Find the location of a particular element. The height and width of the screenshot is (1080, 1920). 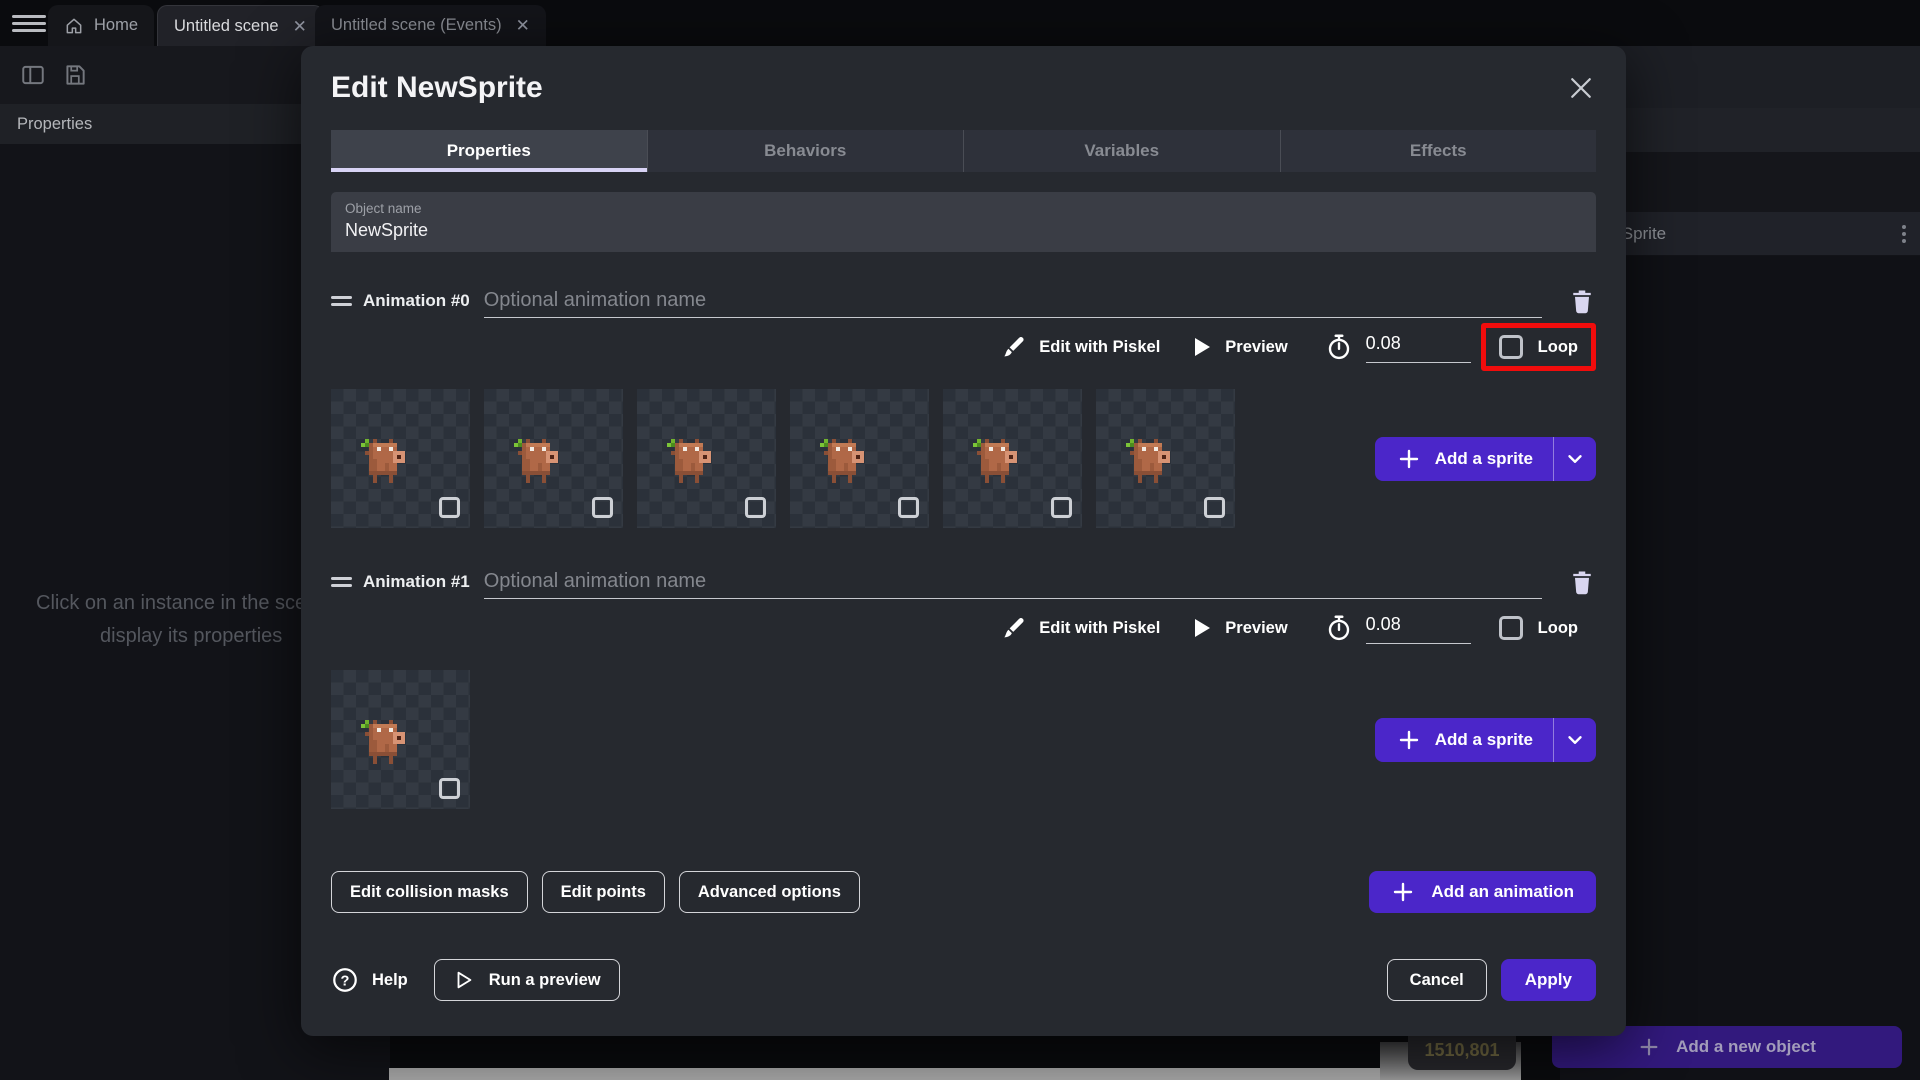

animation-0-header: Animation #0 Optional animation name is located at coordinates (963, 301).